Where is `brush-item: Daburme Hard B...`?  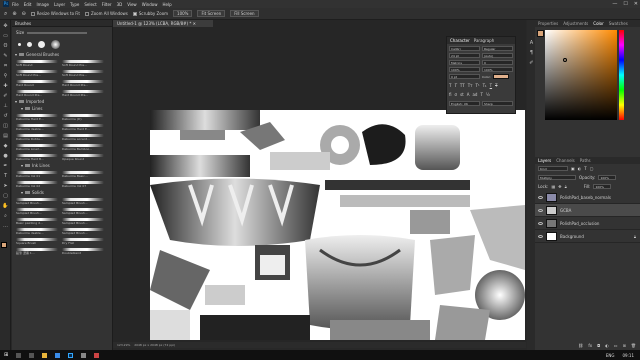
brush-item: Daburme Hard B... is located at coordinates (38, 157).